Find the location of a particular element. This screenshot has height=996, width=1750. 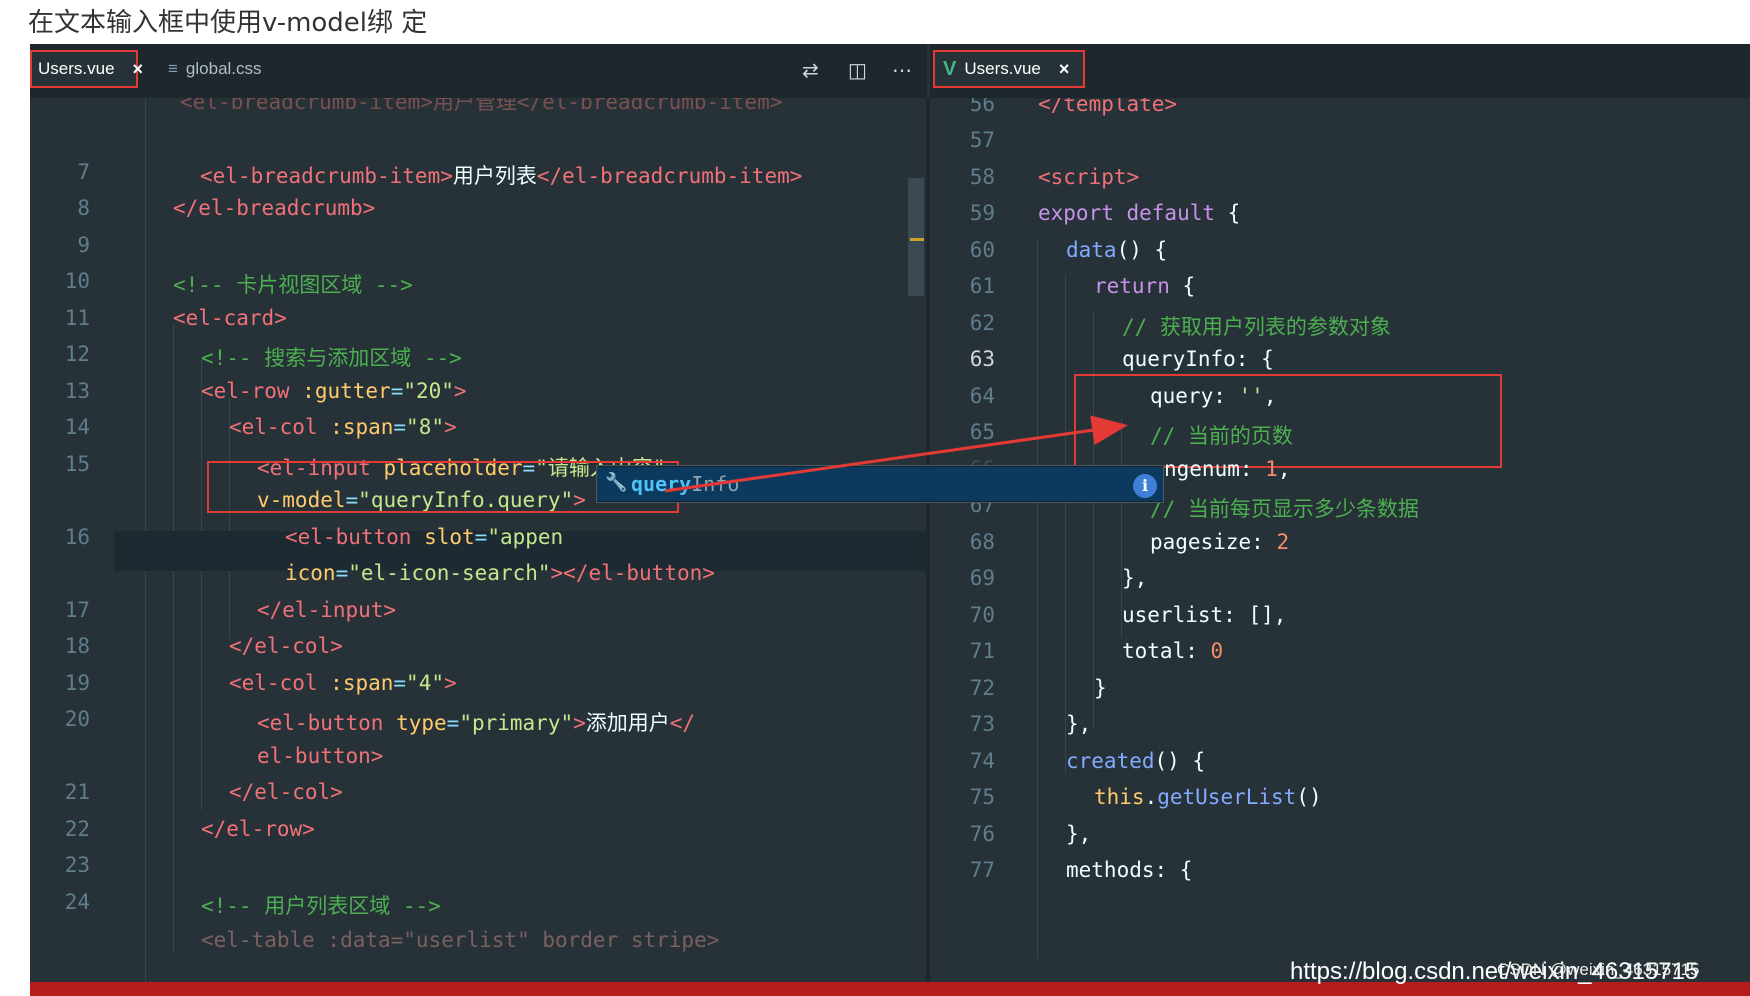

annotation-arrow is located at coordinates (896, 454).